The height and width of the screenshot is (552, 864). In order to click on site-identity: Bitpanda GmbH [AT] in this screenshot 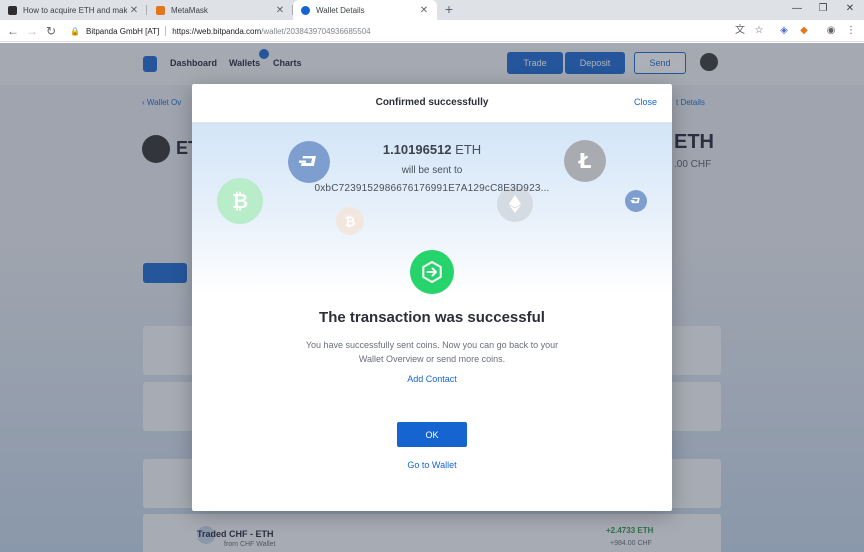, I will do `click(123, 31)`.